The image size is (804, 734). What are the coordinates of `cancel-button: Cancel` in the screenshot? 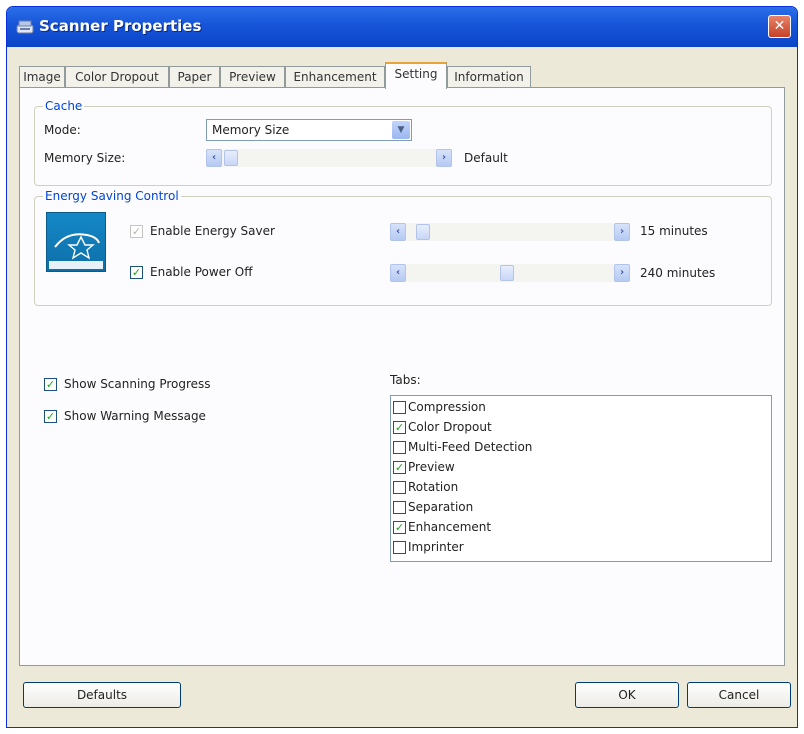 It's located at (739, 695).